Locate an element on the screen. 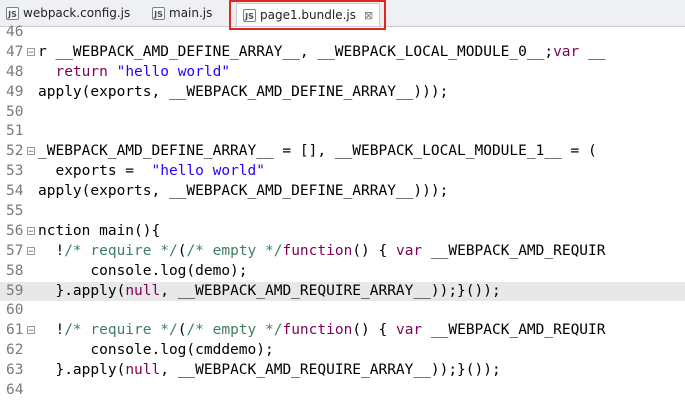 Image resolution: width=685 pixels, height=402 pixels. code-line: 64 is located at coordinates (342, 391).